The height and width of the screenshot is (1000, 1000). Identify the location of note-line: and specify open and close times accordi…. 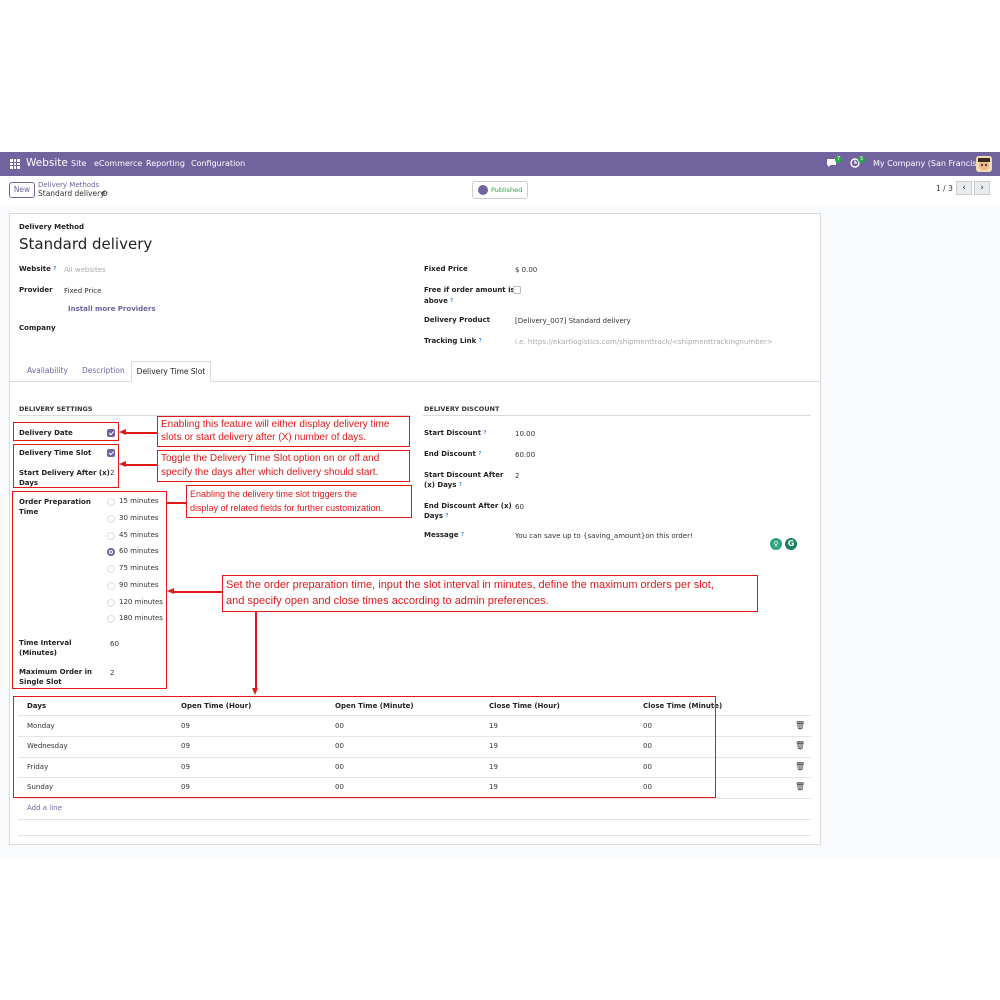
(387, 601).